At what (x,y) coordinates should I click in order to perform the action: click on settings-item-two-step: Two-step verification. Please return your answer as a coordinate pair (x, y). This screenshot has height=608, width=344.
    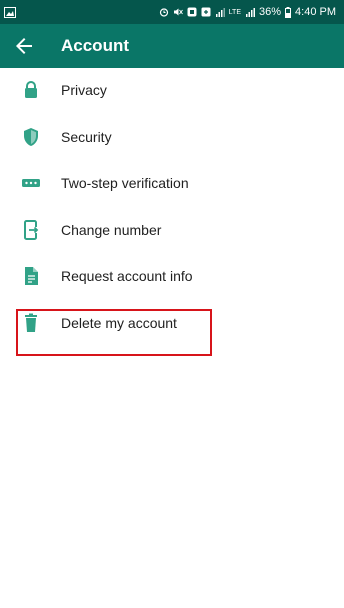
    Looking at the image, I should click on (172, 184).